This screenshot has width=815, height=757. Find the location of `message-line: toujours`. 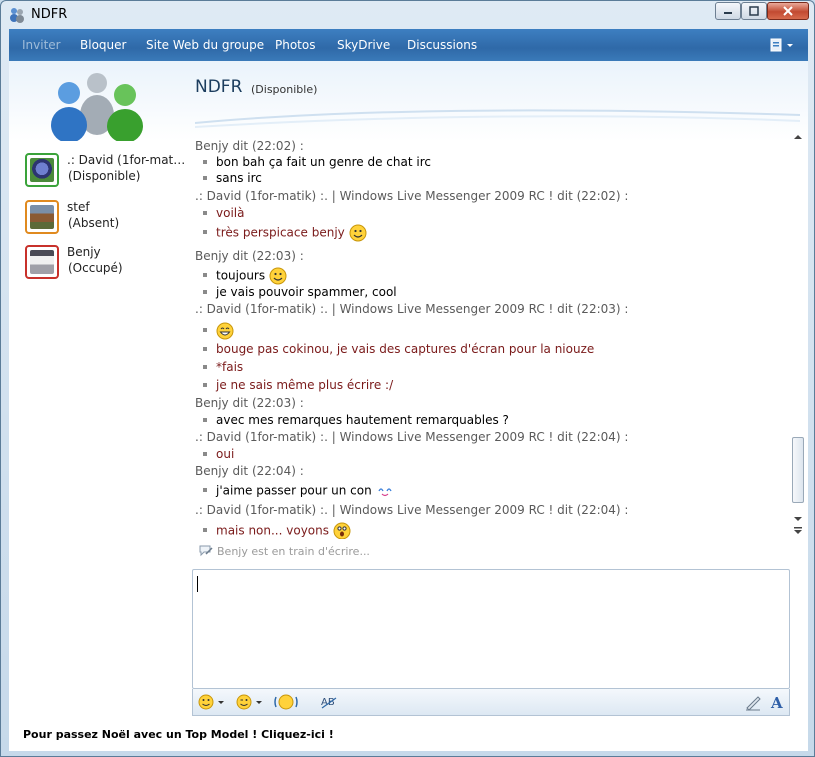

message-line: toujours is located at coordinates (245, 276).